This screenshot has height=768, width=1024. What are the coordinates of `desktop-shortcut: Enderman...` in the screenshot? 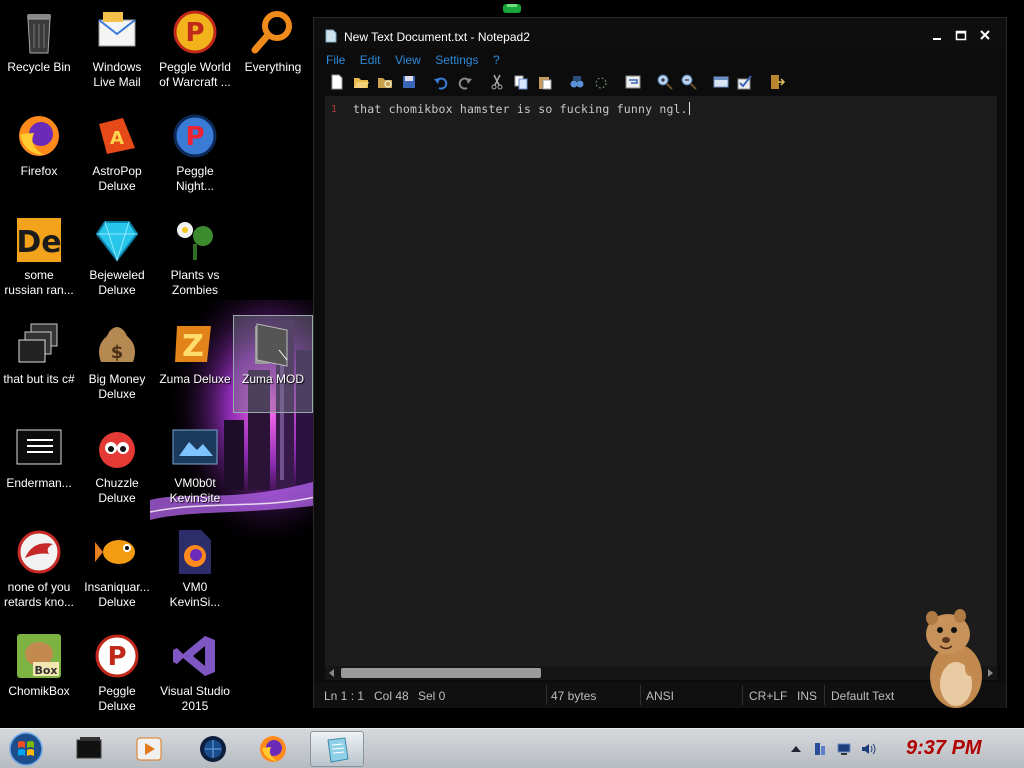 It's located at (39, 468).